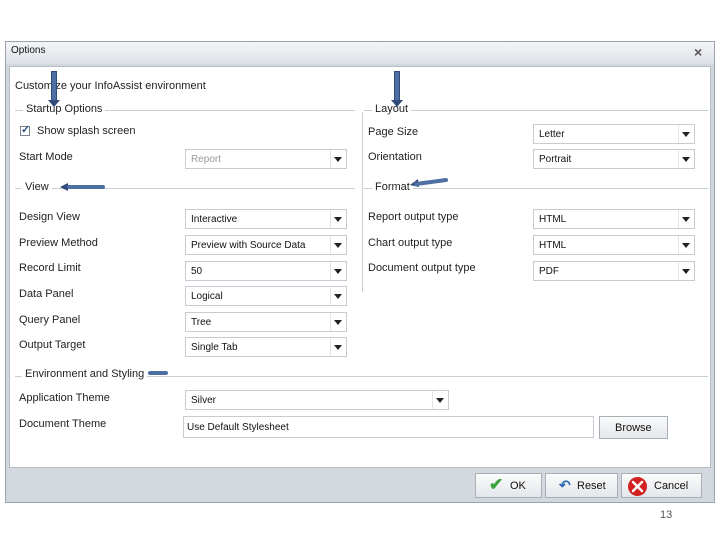 The height and width of the screenshot is (540, 720). I want to click on output-target-select: Single Tab, so click(266, 347).